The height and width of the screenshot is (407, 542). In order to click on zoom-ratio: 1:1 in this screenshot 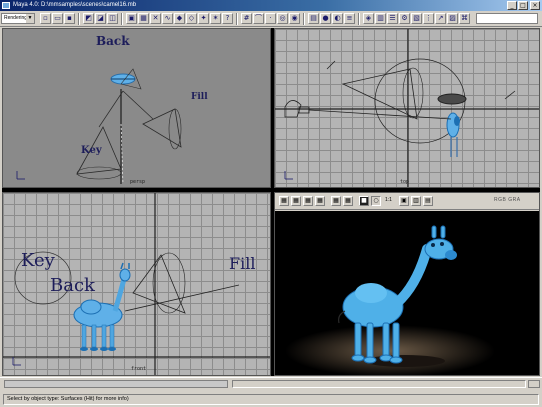, I will do `click(388, 200)`.